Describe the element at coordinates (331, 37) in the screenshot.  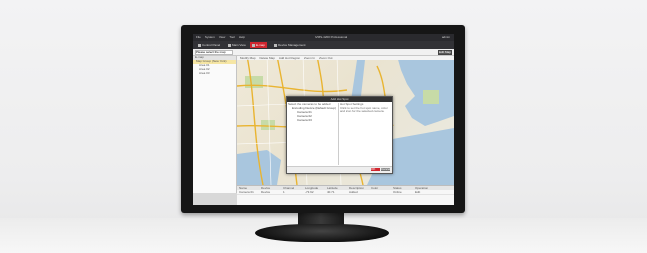
I see `app-title: iVMS-4200 Professional` at that location.